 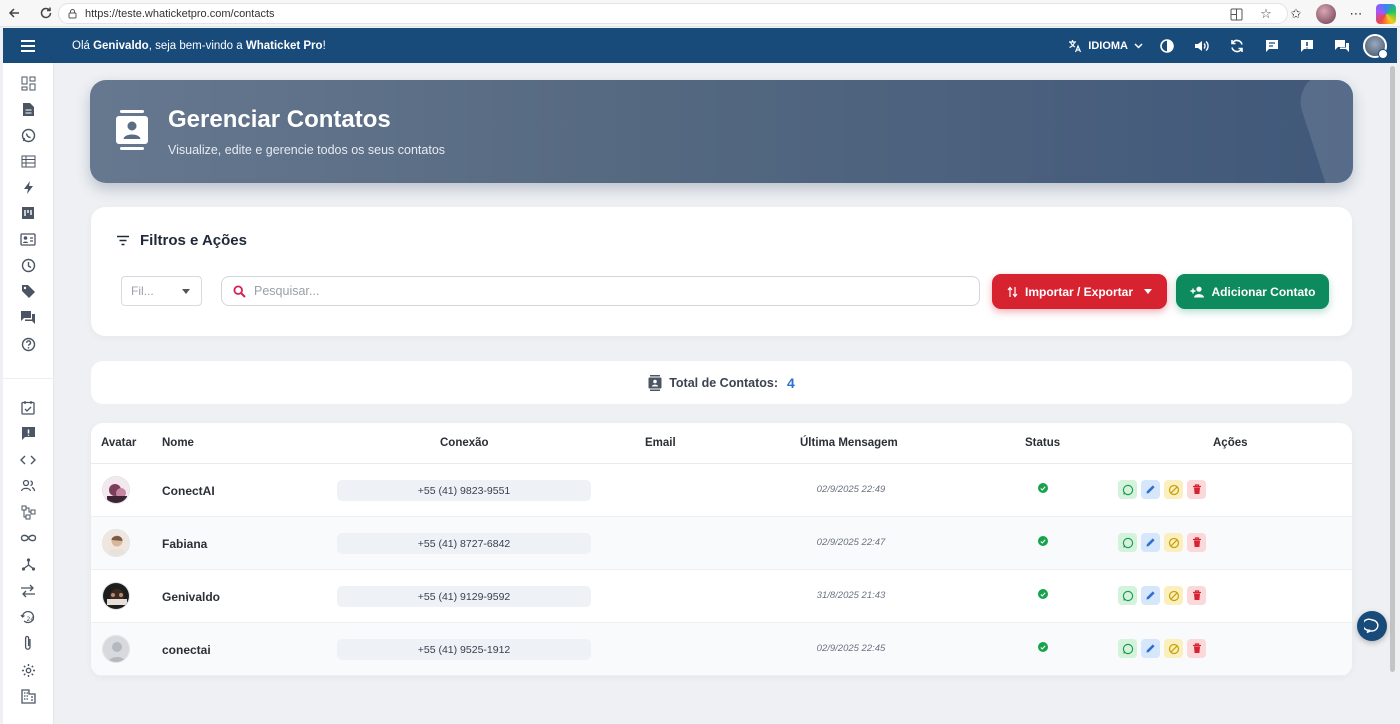 I want to click on total-contacts-count: 4, so click(x=791, y=382).